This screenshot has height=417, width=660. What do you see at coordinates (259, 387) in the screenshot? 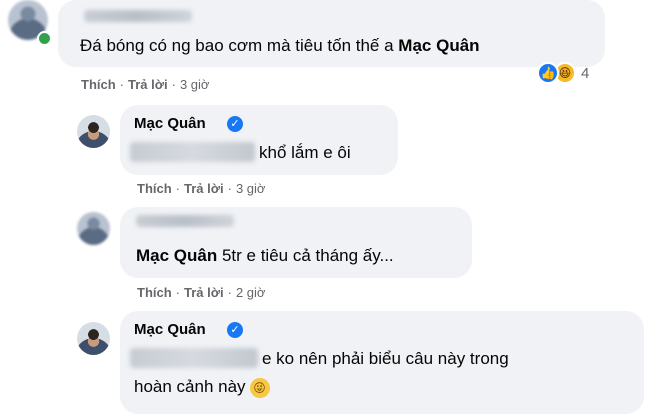
I see `grinning-tongue-emoji-icon: 😜` at bounding box center [259, 387].